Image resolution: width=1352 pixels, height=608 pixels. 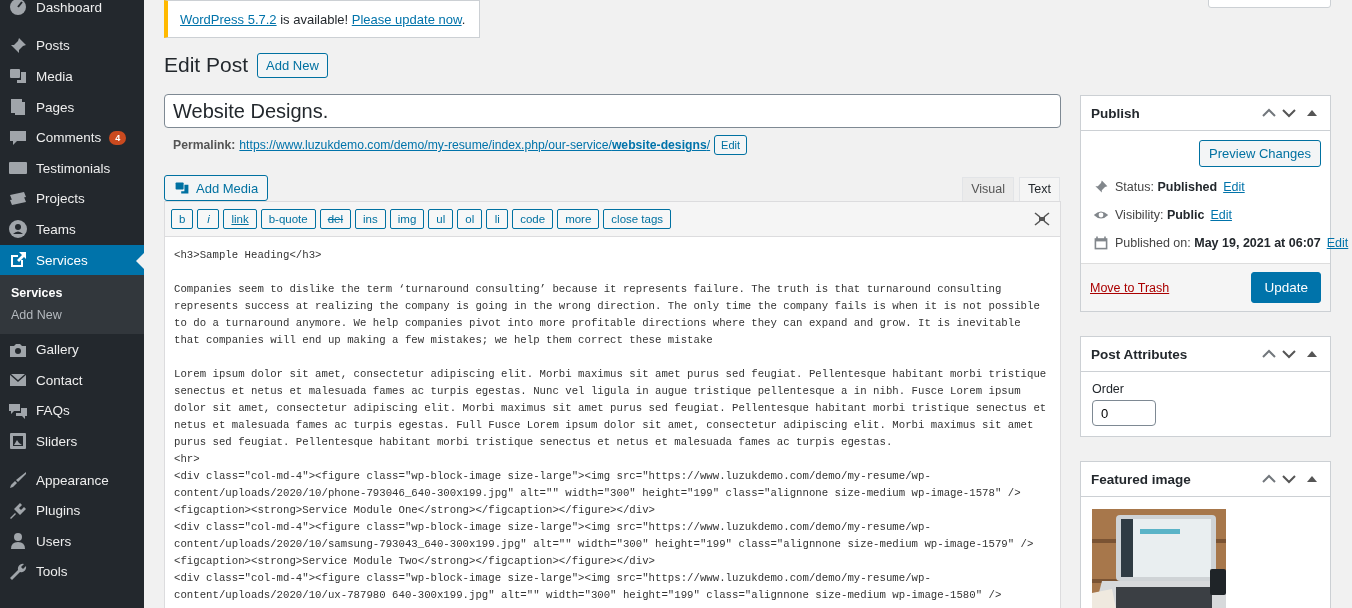 What do you see at coordinates (58, 511) in the screenshot?
I see `menu-label: Plugins` at bounding box center [58, 511].